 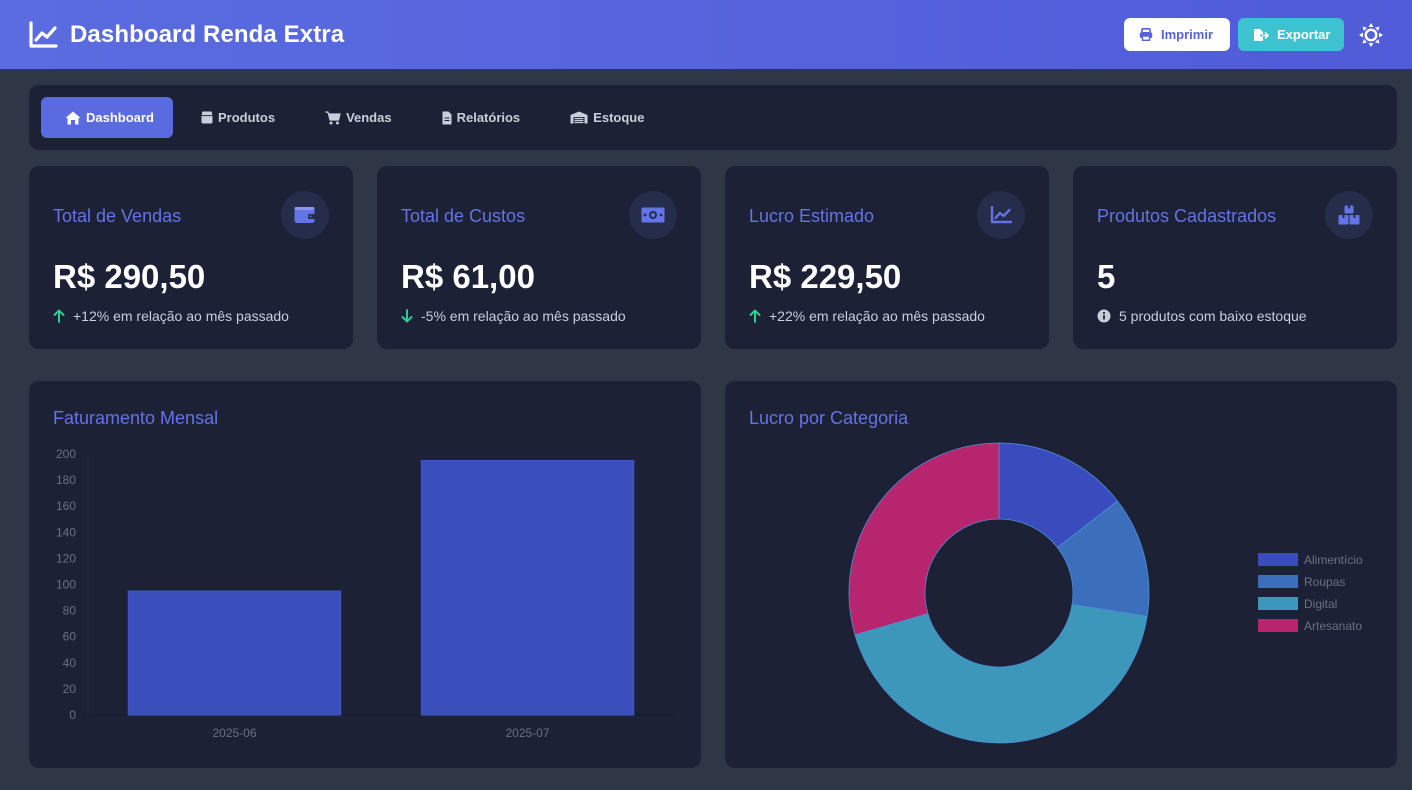 I want to click on file-export-icon, so click(x=1261, y=35).